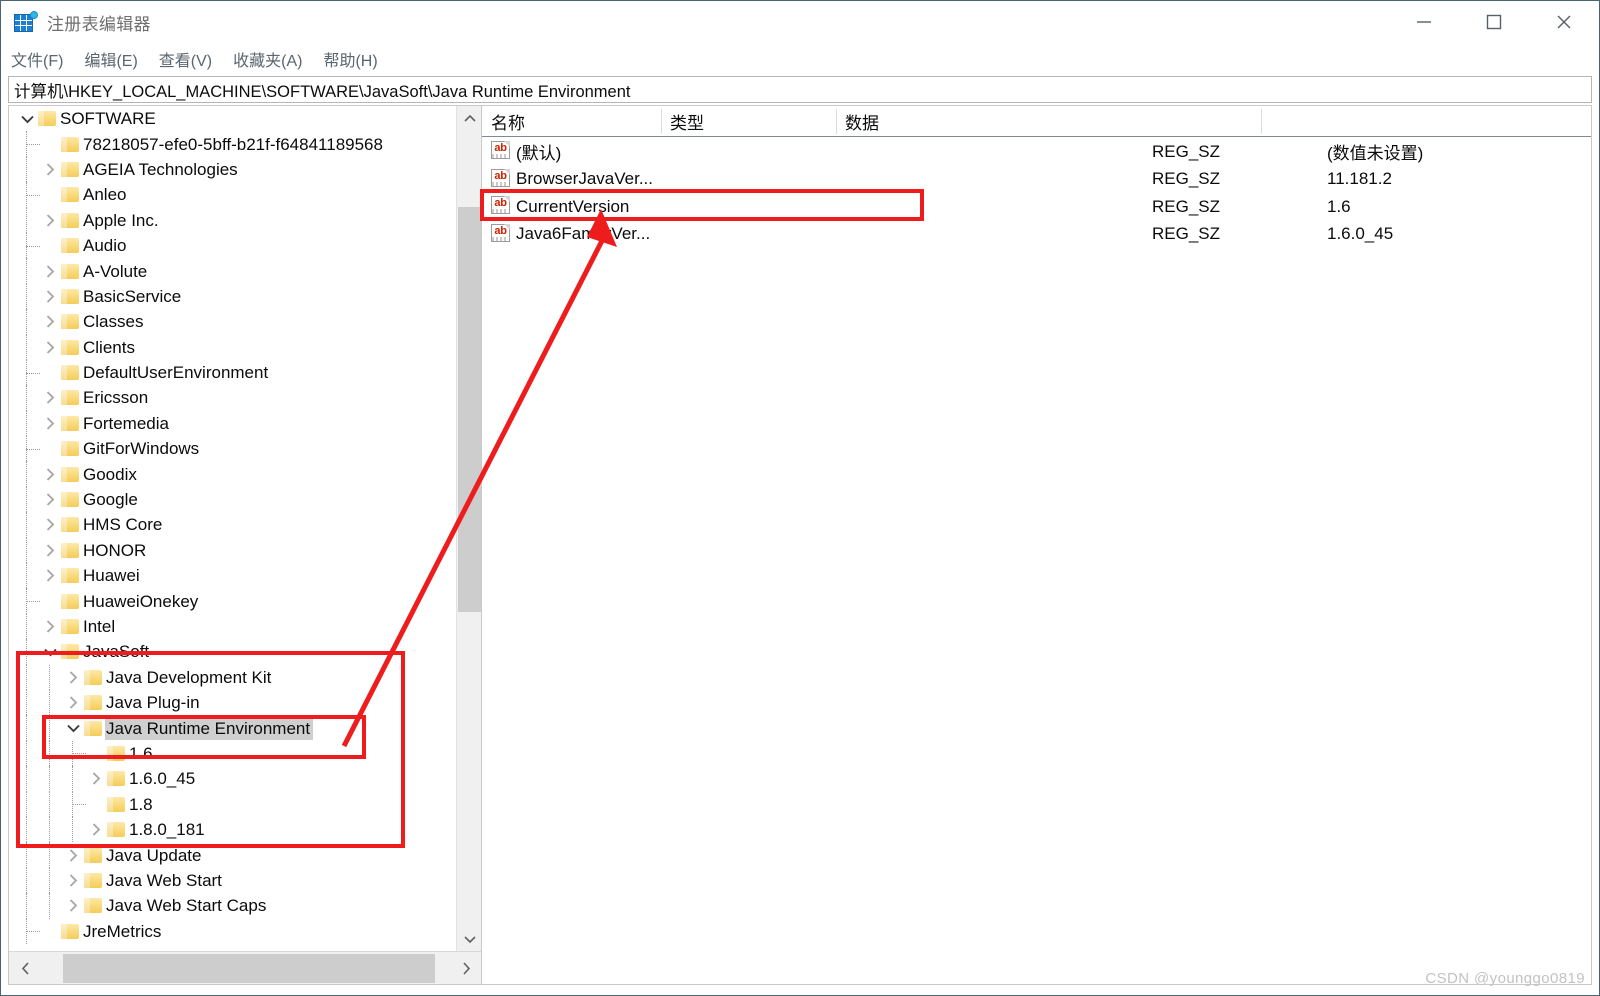 Image resolution: width=1600 pixels, height=996 pixels. What do you see at coordinates (42, 59) in the screenshot?
I see `menu-file: 文件(F)` at bounding box center [42, 59].